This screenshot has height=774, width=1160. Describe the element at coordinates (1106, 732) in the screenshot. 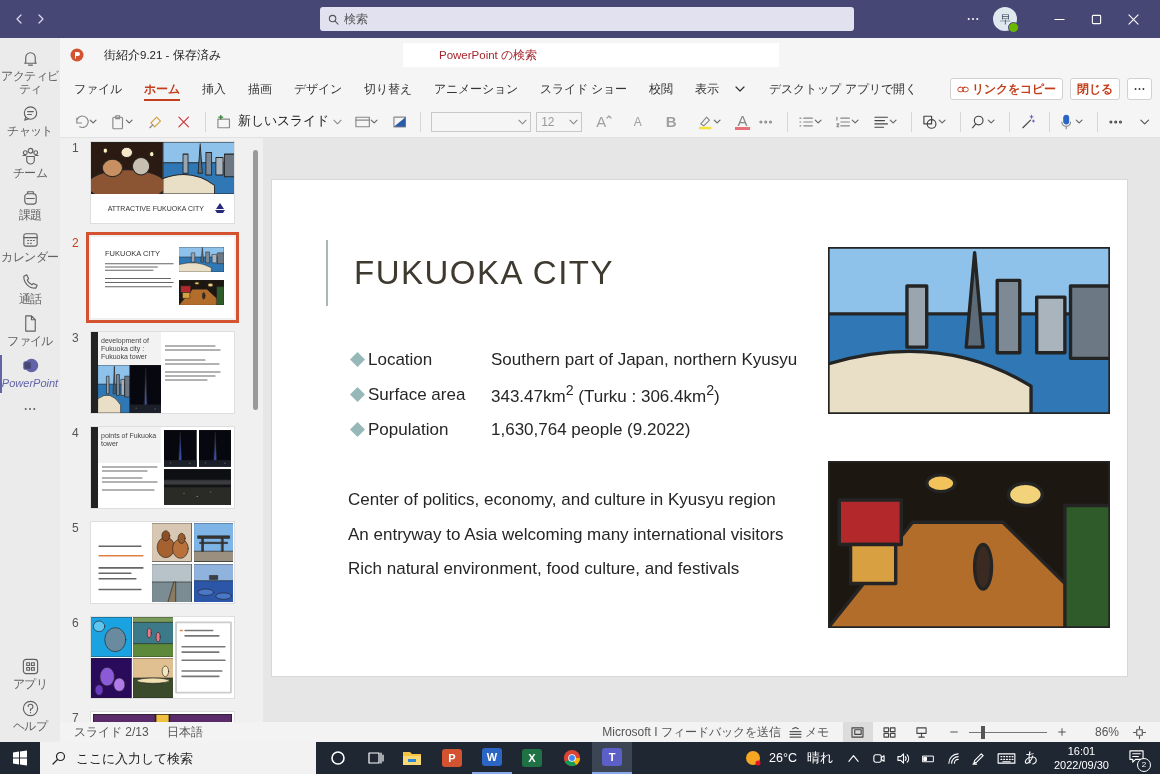

I see `zoom-level: 86%` at that location.